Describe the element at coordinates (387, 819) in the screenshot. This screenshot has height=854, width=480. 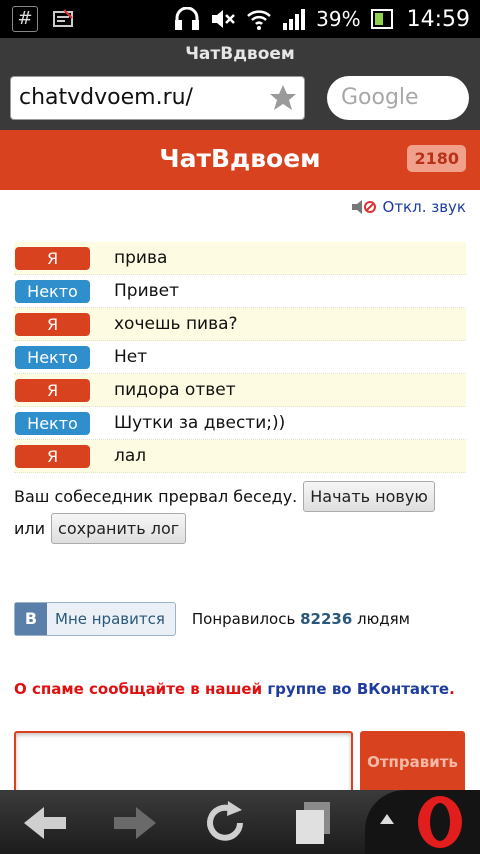
I see `menu-up-icon` at that location.